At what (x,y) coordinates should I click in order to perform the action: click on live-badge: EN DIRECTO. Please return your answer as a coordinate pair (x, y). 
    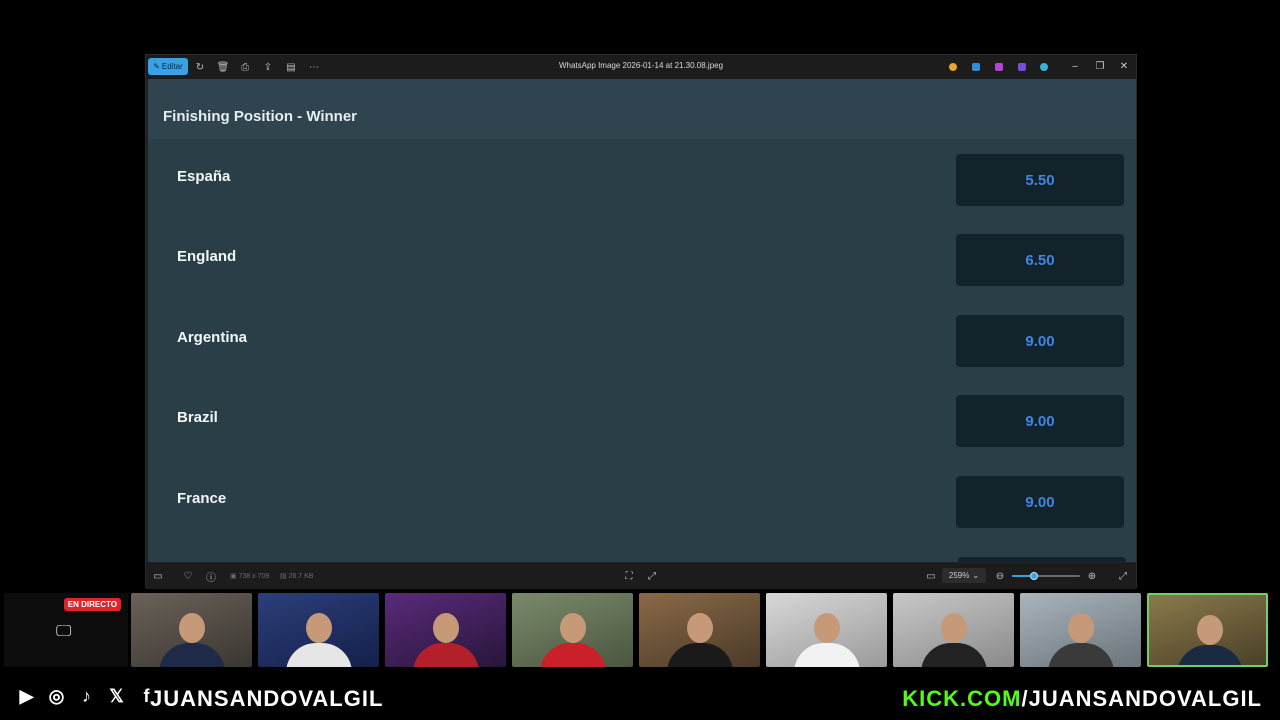
    Looking at the image, I should click on (92, 604).